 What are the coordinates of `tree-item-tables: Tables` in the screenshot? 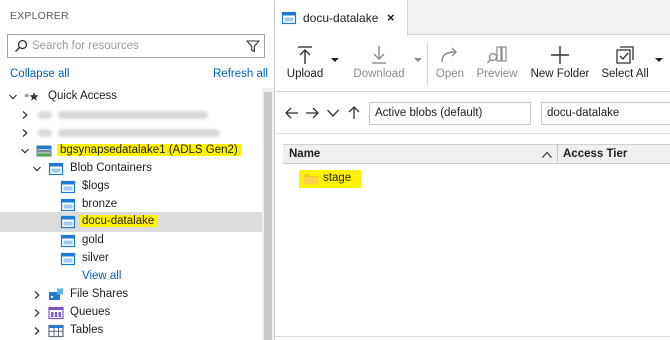 It's located at (131, 331).